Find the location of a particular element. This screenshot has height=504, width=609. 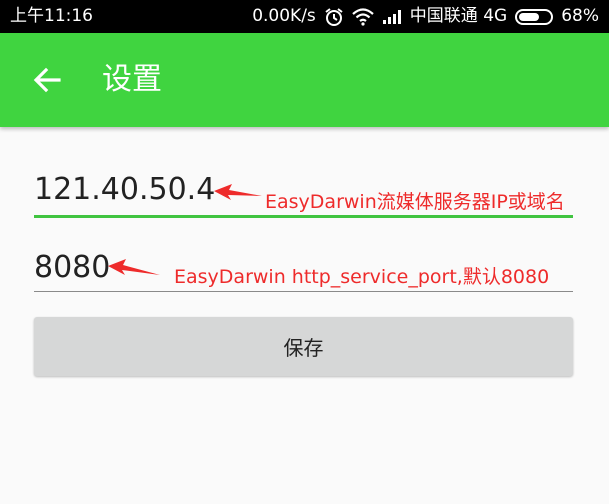

port-input is located at coordinates (74, 267).